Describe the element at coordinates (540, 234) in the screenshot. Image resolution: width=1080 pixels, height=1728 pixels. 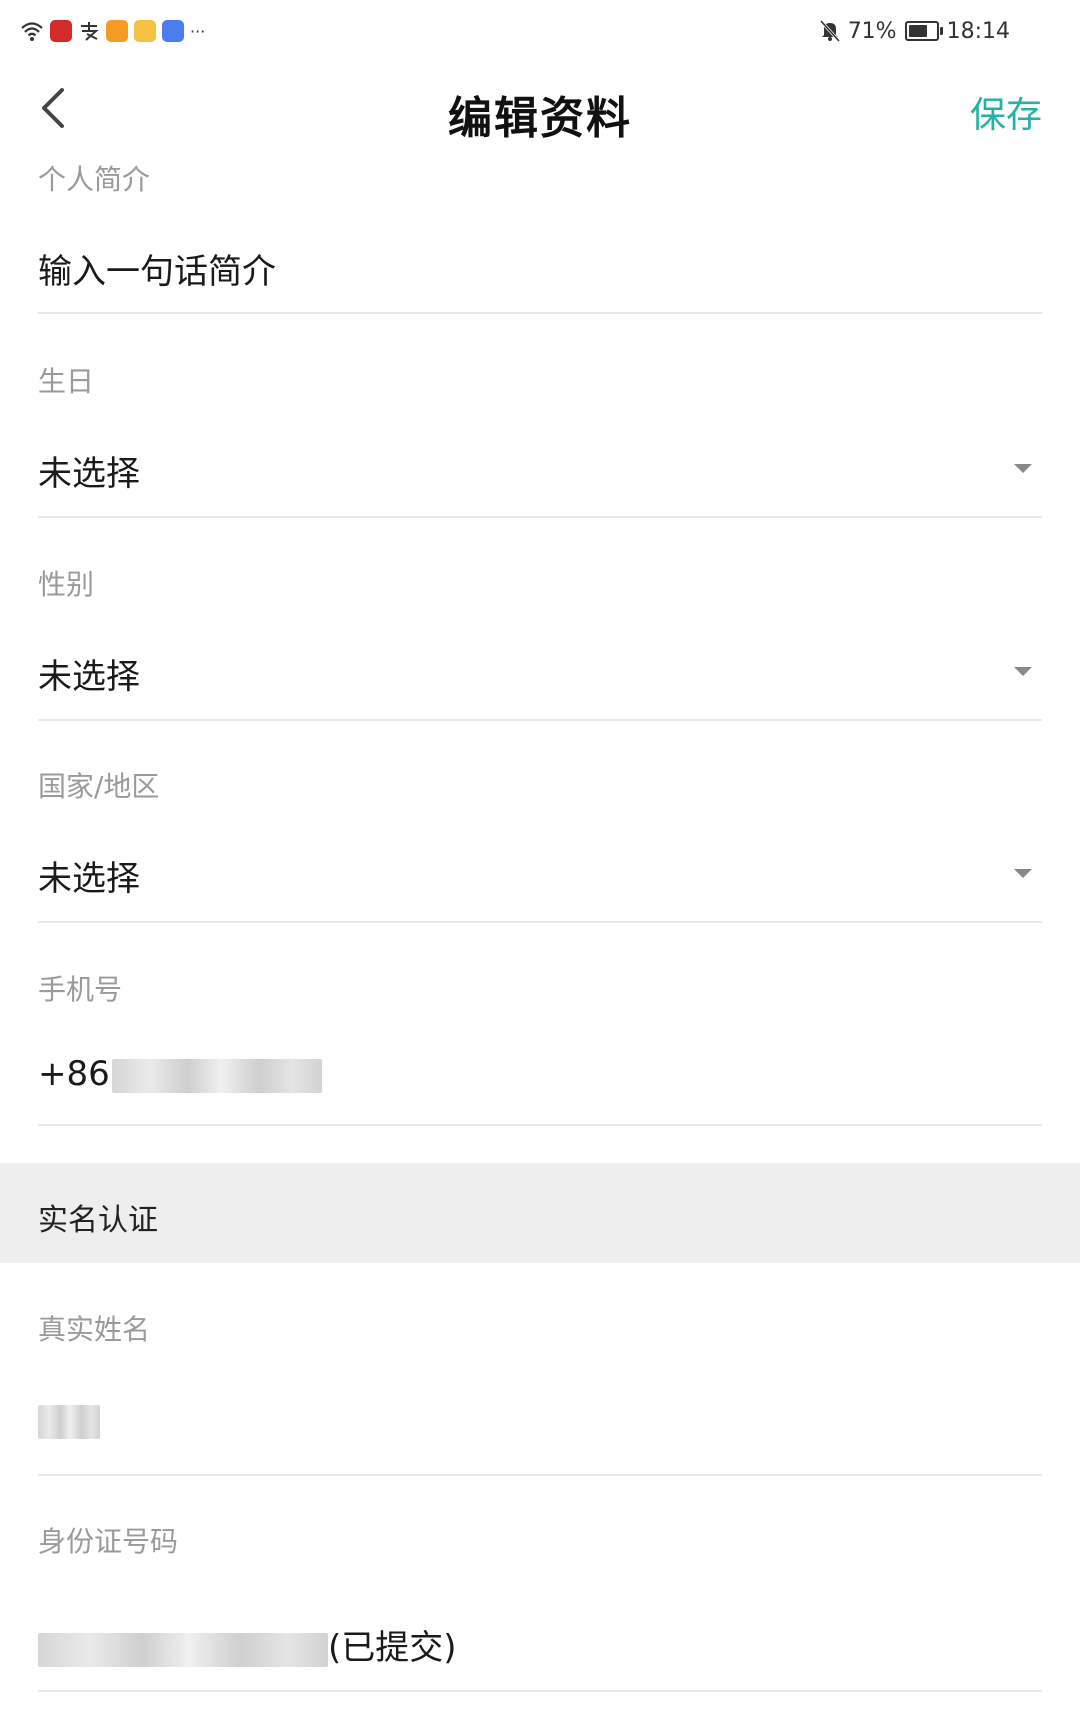
I see `bio-field: 个人简介 输入一句话简介` at that location.